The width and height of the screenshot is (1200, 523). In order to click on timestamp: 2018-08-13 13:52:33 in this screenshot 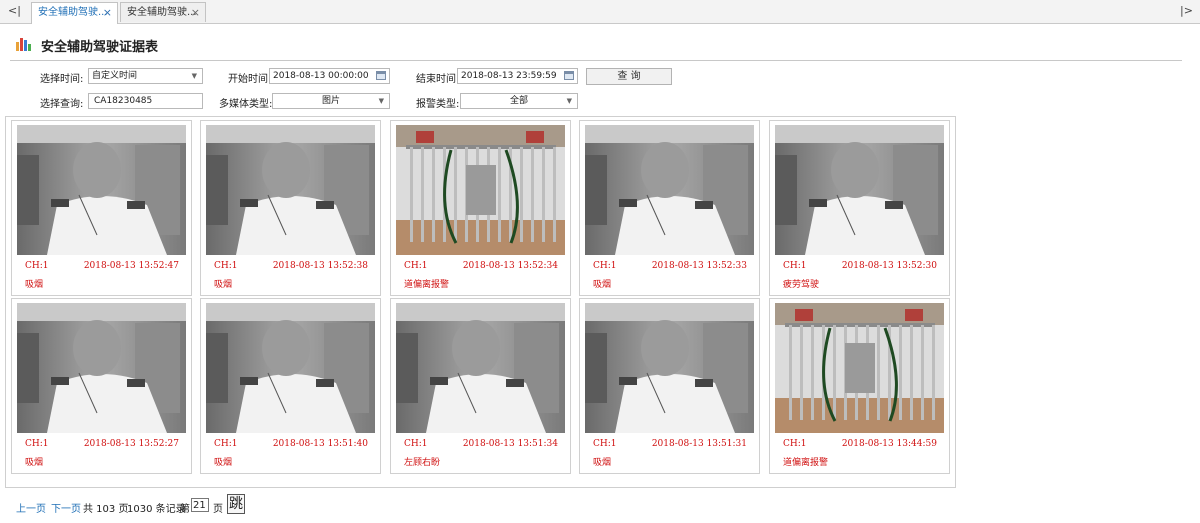, I will do `click(699, 266)`.